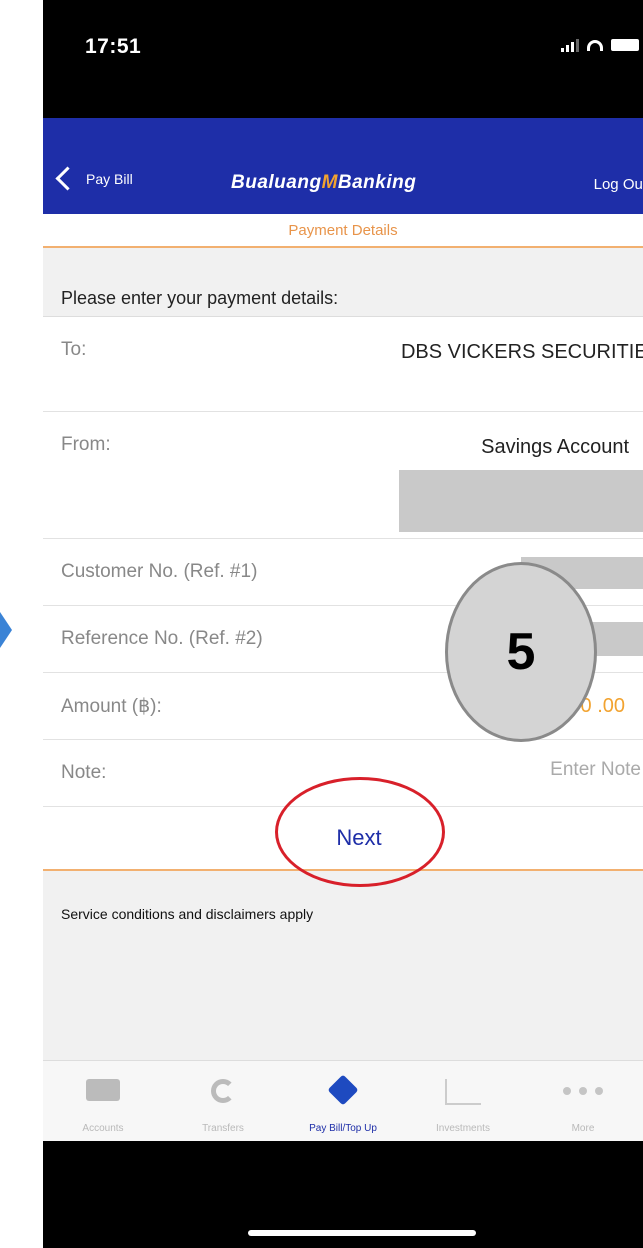 This screenshot has height=1248, width=643. I want to click on tab-label: More, so click(583, 1128).